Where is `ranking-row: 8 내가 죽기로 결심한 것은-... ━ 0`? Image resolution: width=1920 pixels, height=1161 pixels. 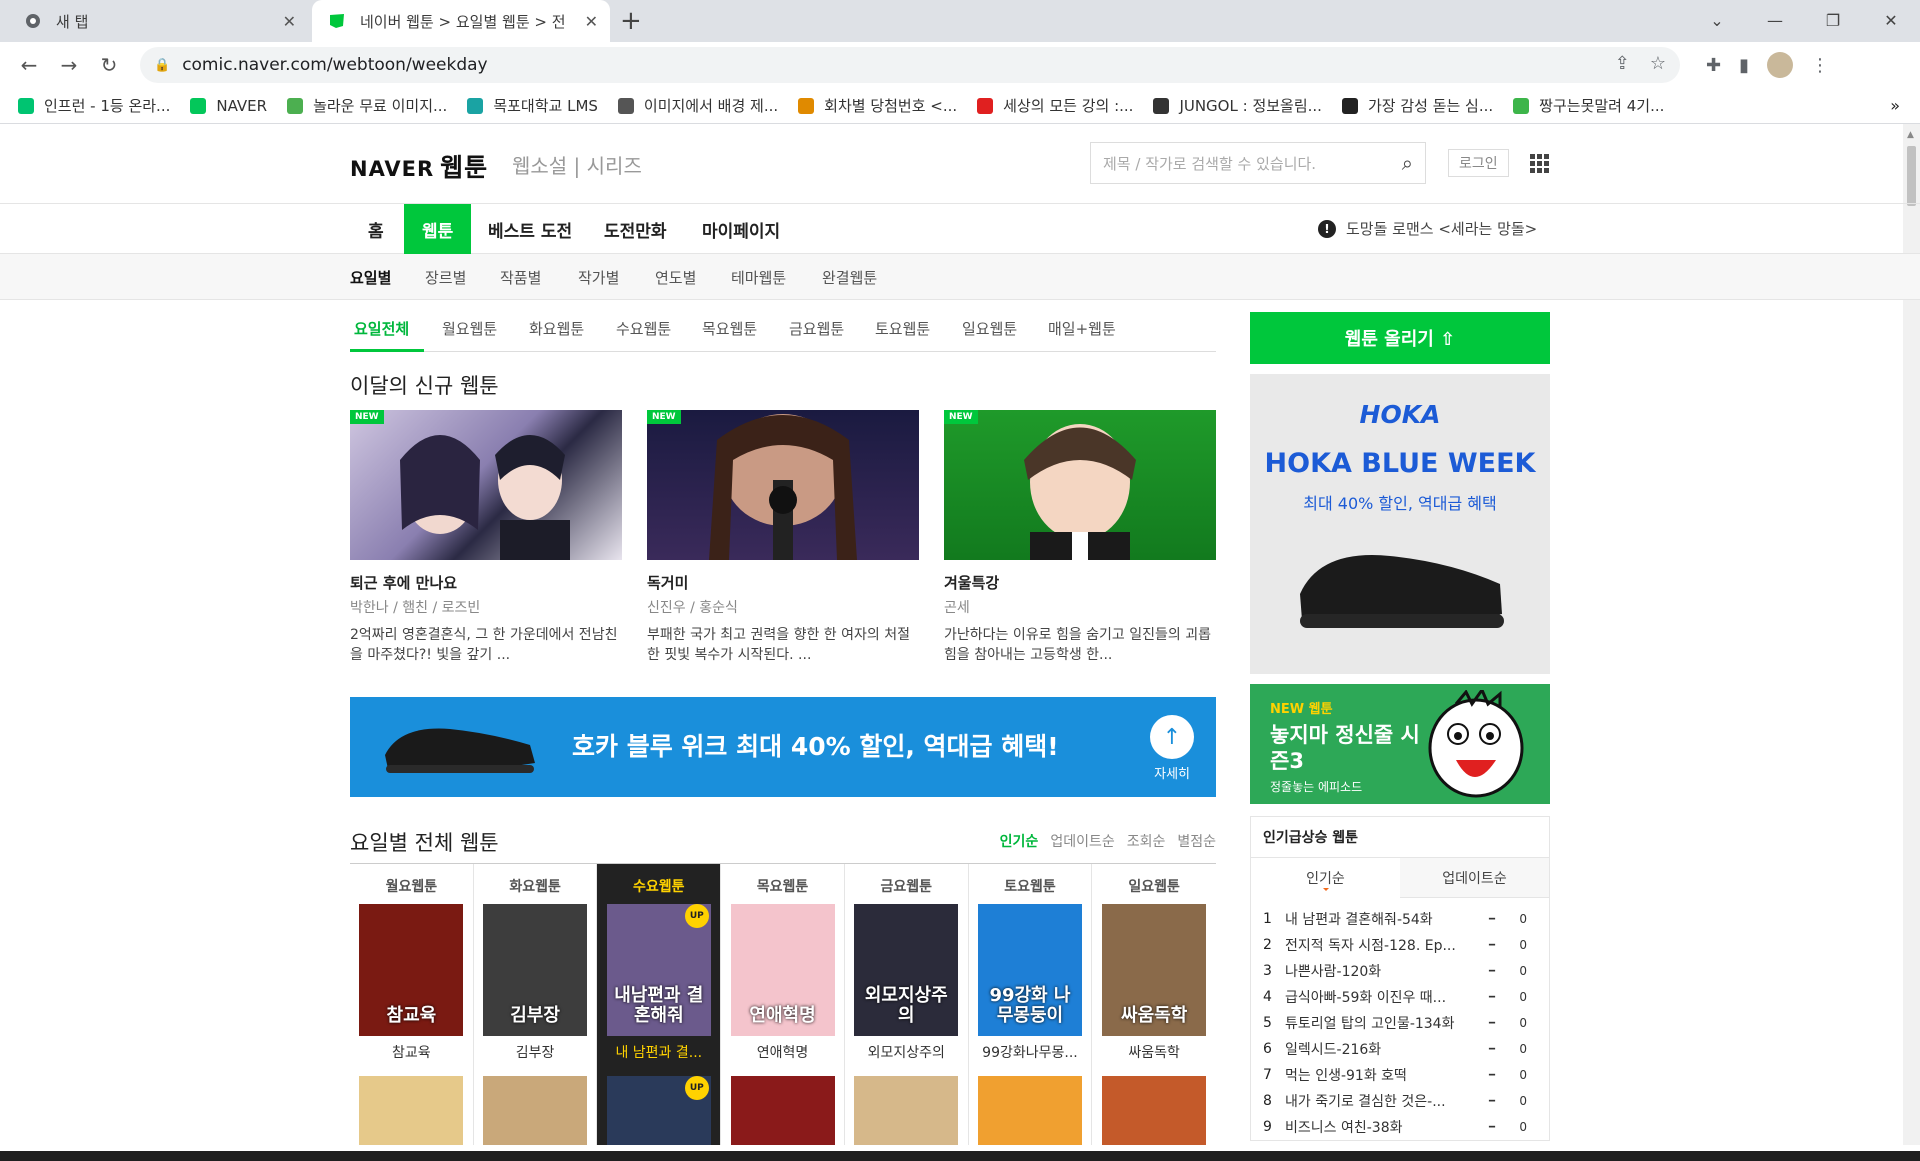
ranking-row: 8 내가 죽기로 결심한 것은-... ━ 0 is located at coordinates (1400, 1101).